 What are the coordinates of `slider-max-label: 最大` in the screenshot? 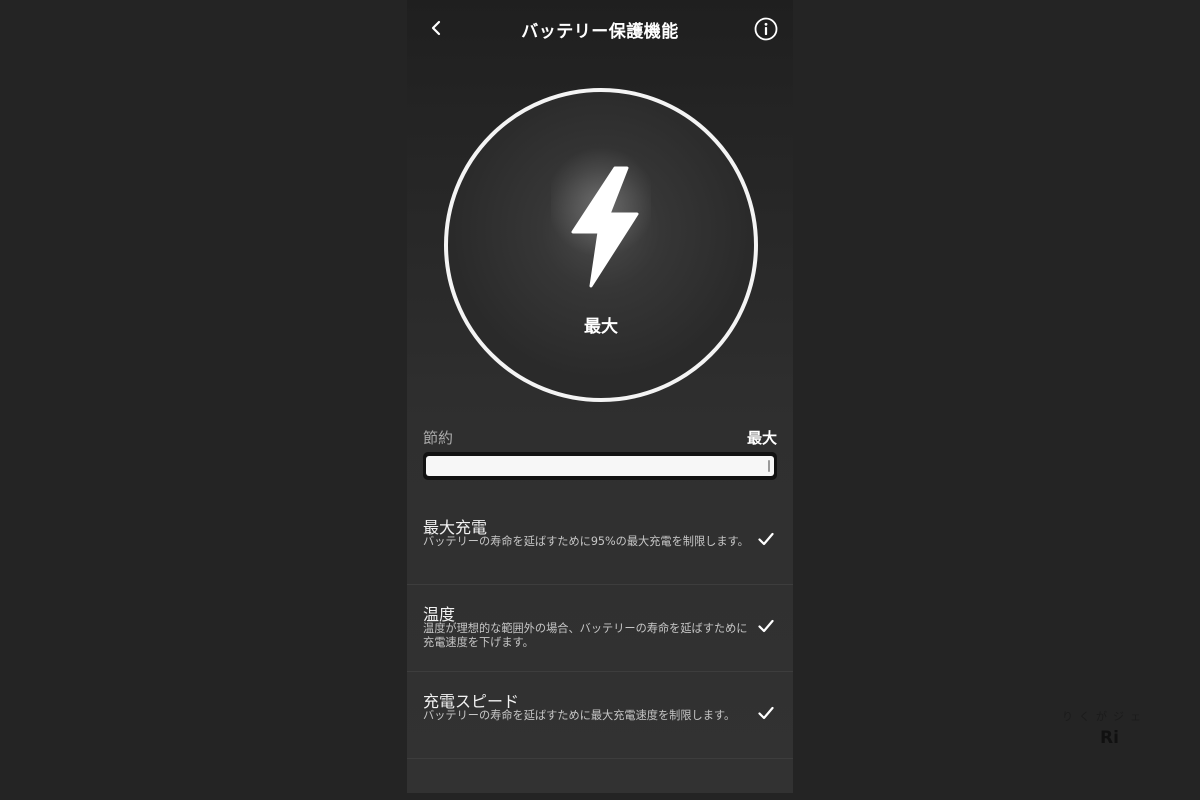 It's located at (761, 438).